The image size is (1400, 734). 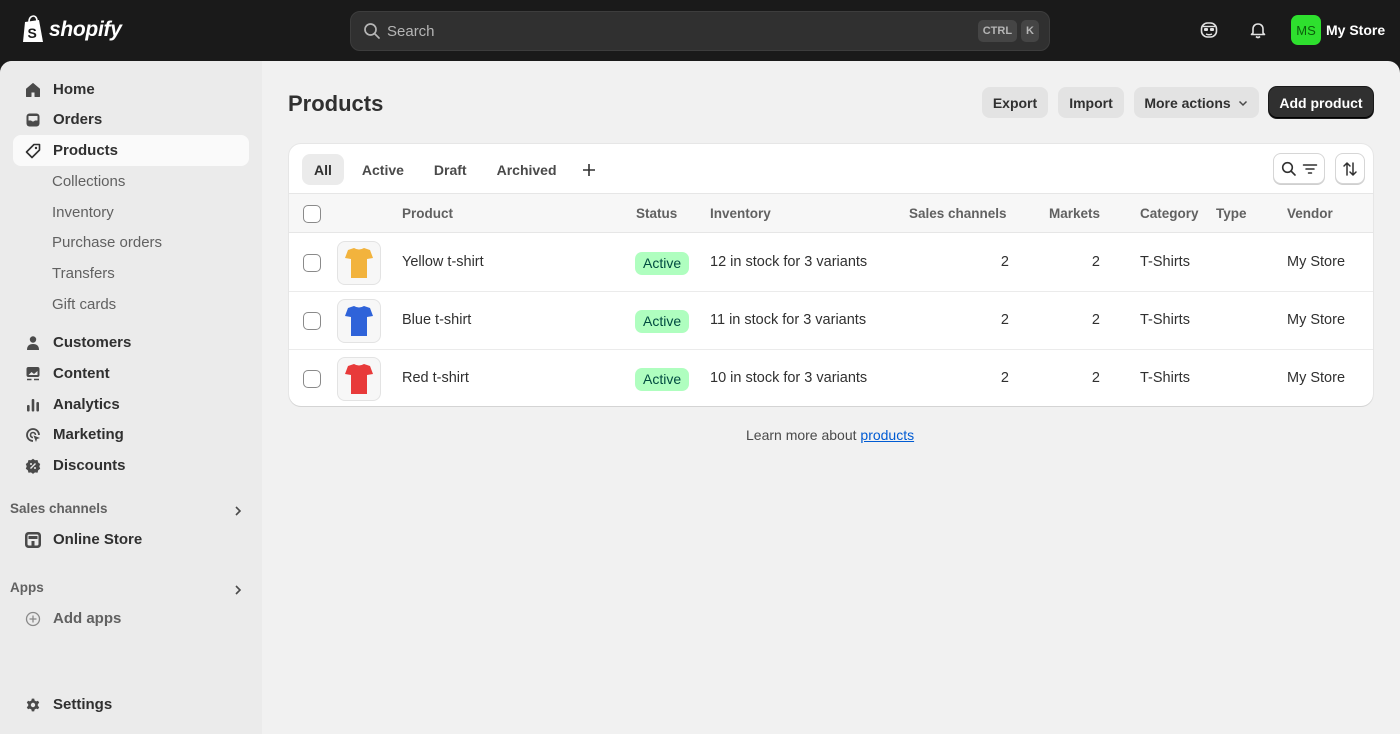 I want to click on more-actions-button: More actions, so click(x=1196, y=102).